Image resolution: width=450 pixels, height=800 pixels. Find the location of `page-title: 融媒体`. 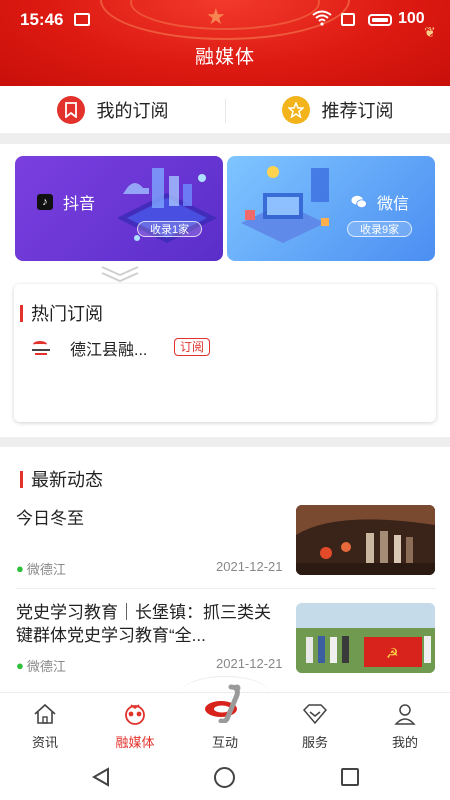

page-title: 融媒体 is located at coordinates (224, 57).